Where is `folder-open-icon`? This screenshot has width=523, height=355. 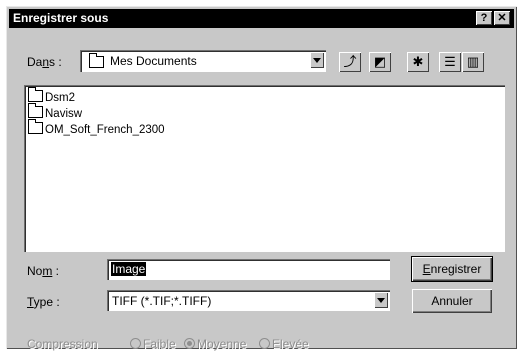
folder-open-icon is located at coordinates (96, 60).